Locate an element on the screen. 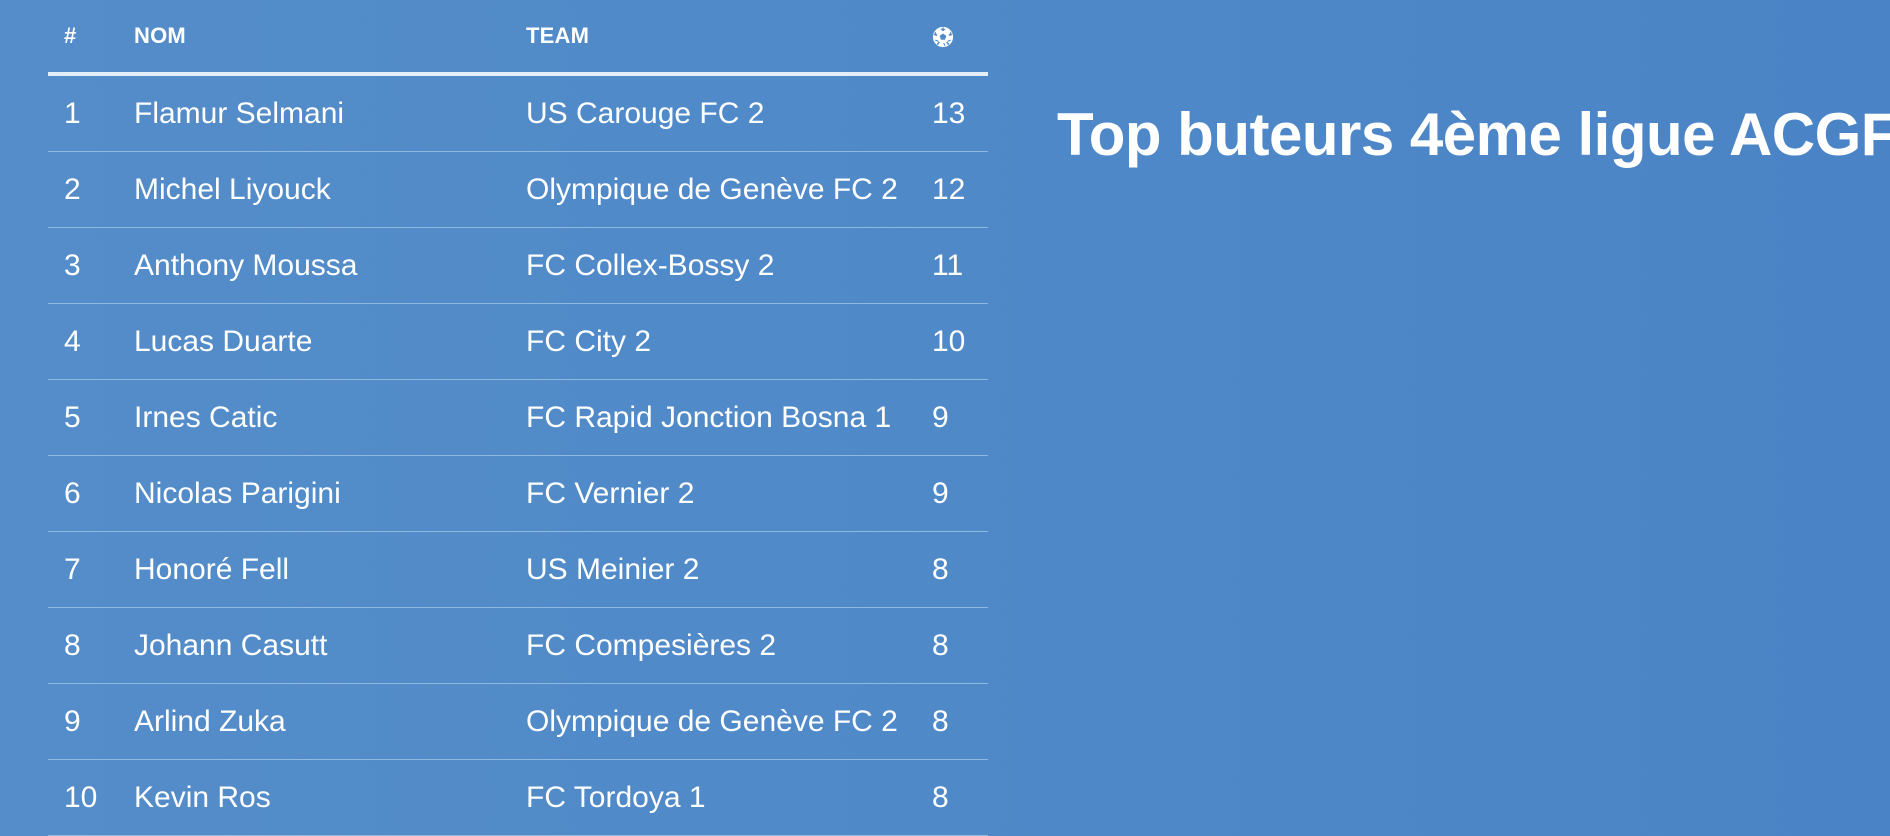 The image size is (1890, 836). name-cell: Irnes Catic is located at coordinates (330, 417).